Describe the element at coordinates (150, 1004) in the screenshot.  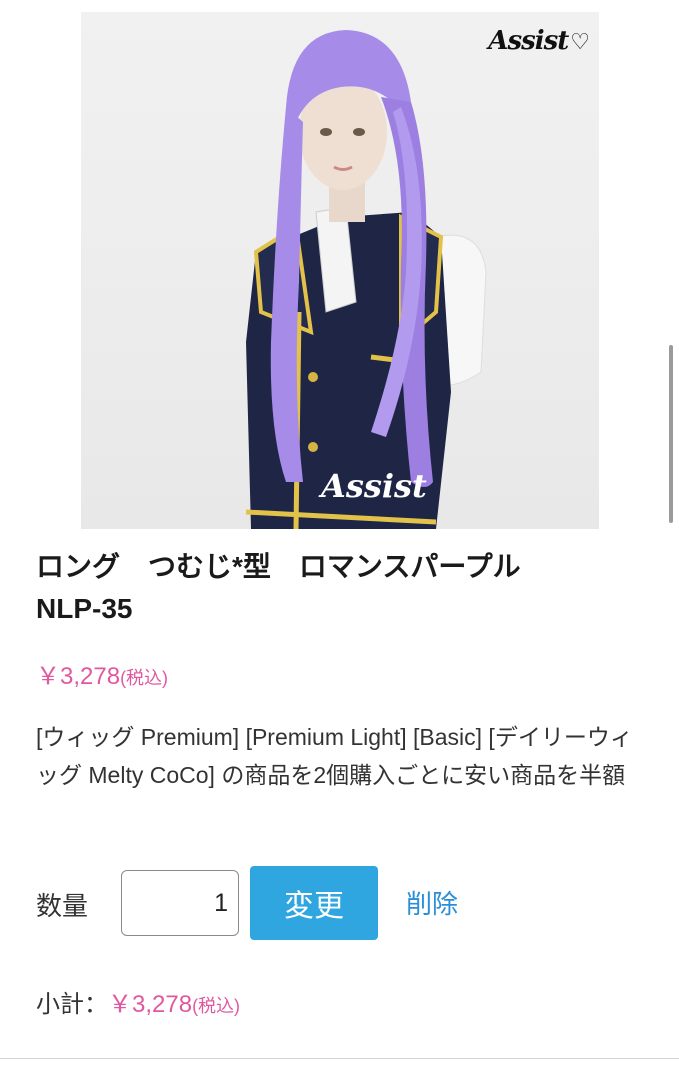
I see `subtotal-value: ￥3,278` at that location.